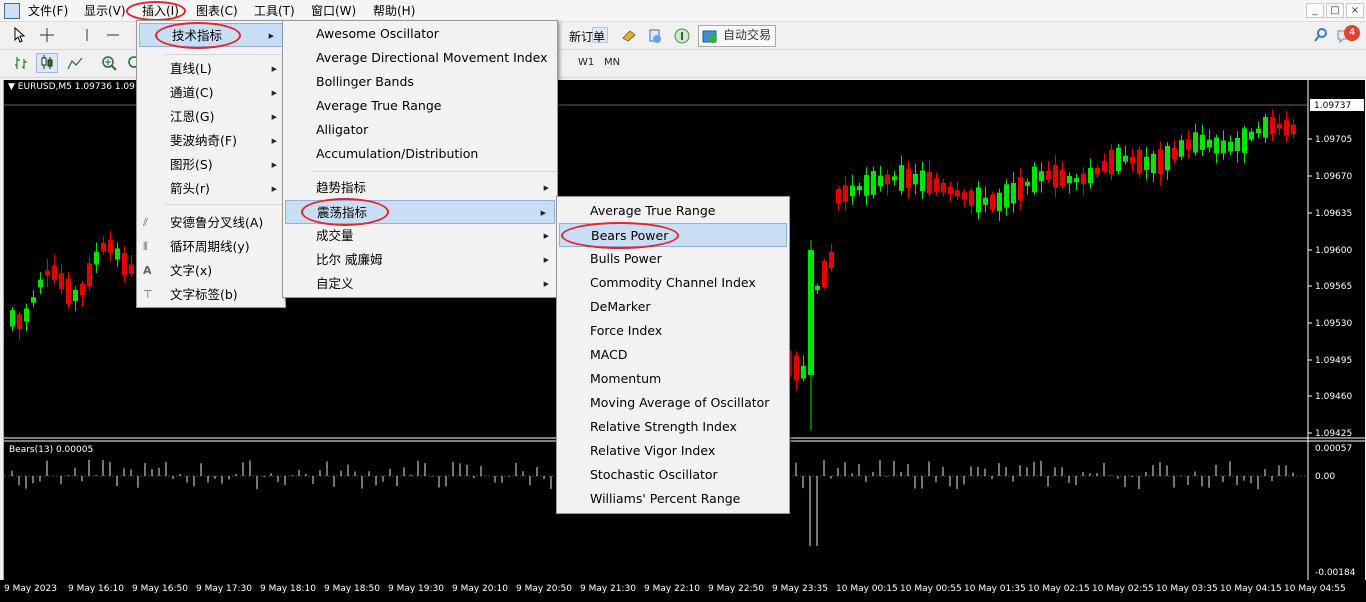 The image size is (1366, 602). I want to click on menu-item-alligator: Alligator, so click(420, 130).